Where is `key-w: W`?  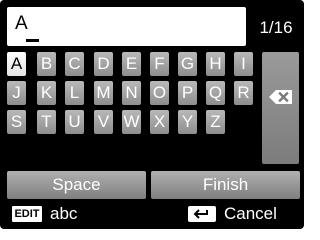 key-w: W is located at coordinates (131, 122).